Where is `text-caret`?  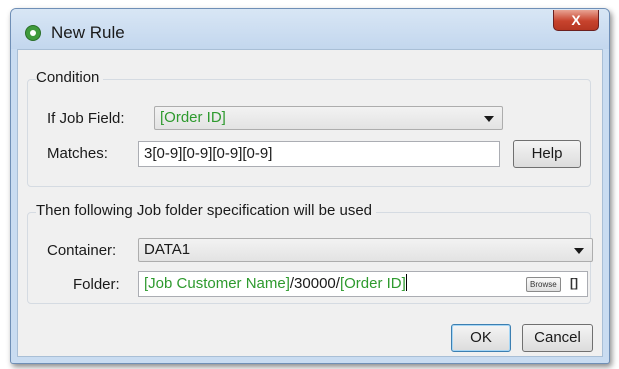
text-caret is located at coordinates (406, 282).